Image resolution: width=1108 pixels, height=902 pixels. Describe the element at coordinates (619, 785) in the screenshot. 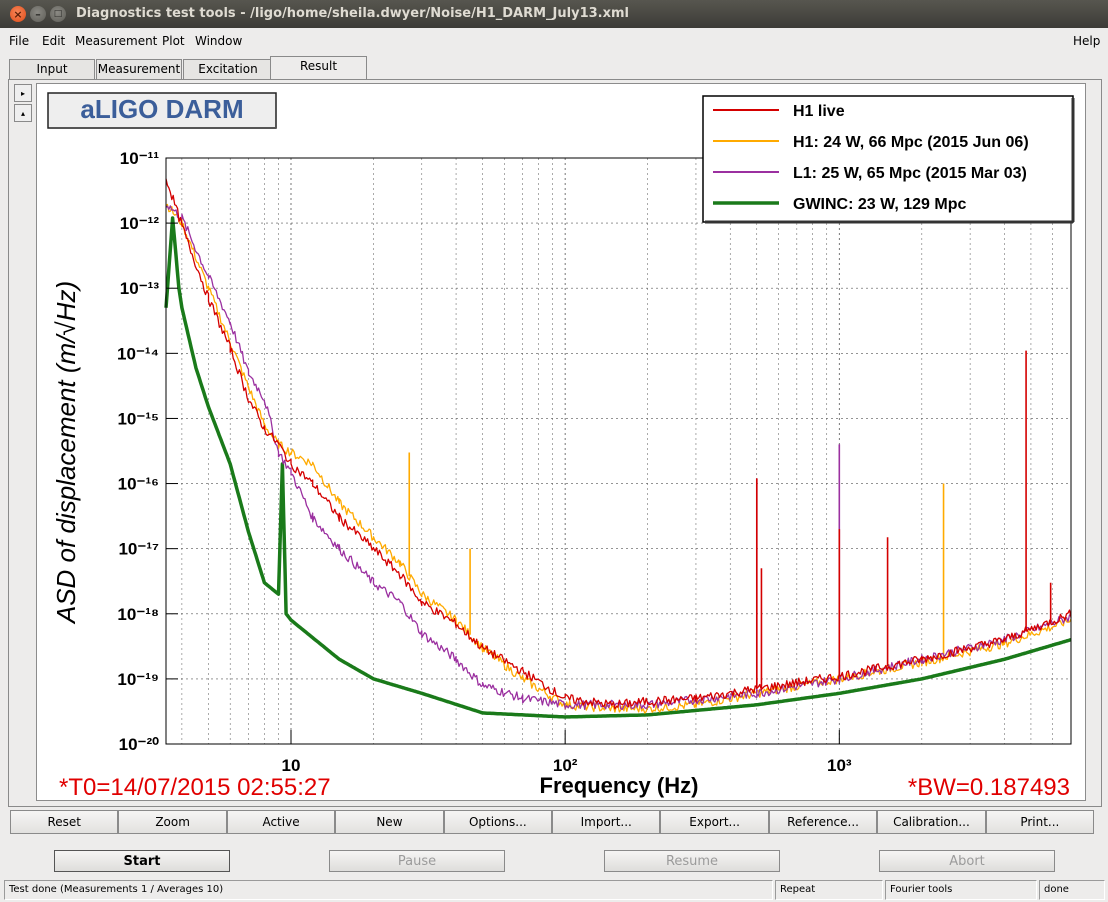

I see `x-axis-label: Frequency (Hz)` at that location.